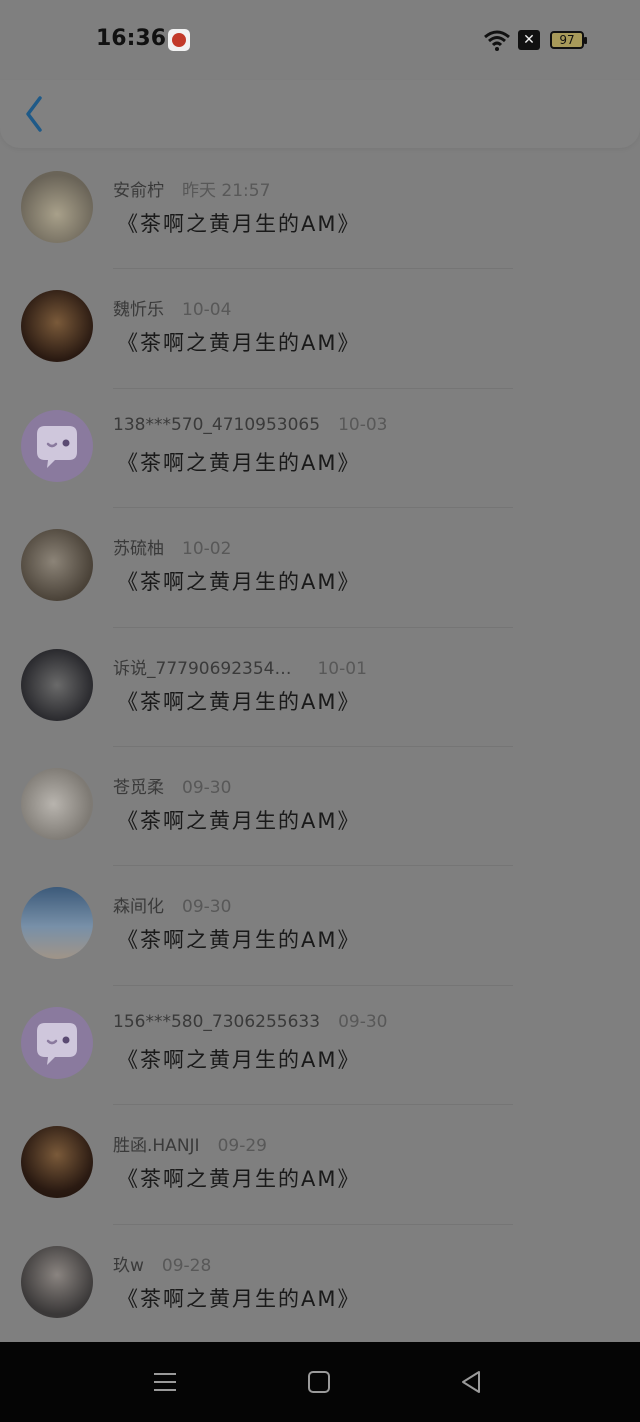 Image resolution: width=640 pixels, height=1422 pixels. Describe the element at coordinates (186, 1265) in the screenshot. I see `timestamp: 09-28` at that location.